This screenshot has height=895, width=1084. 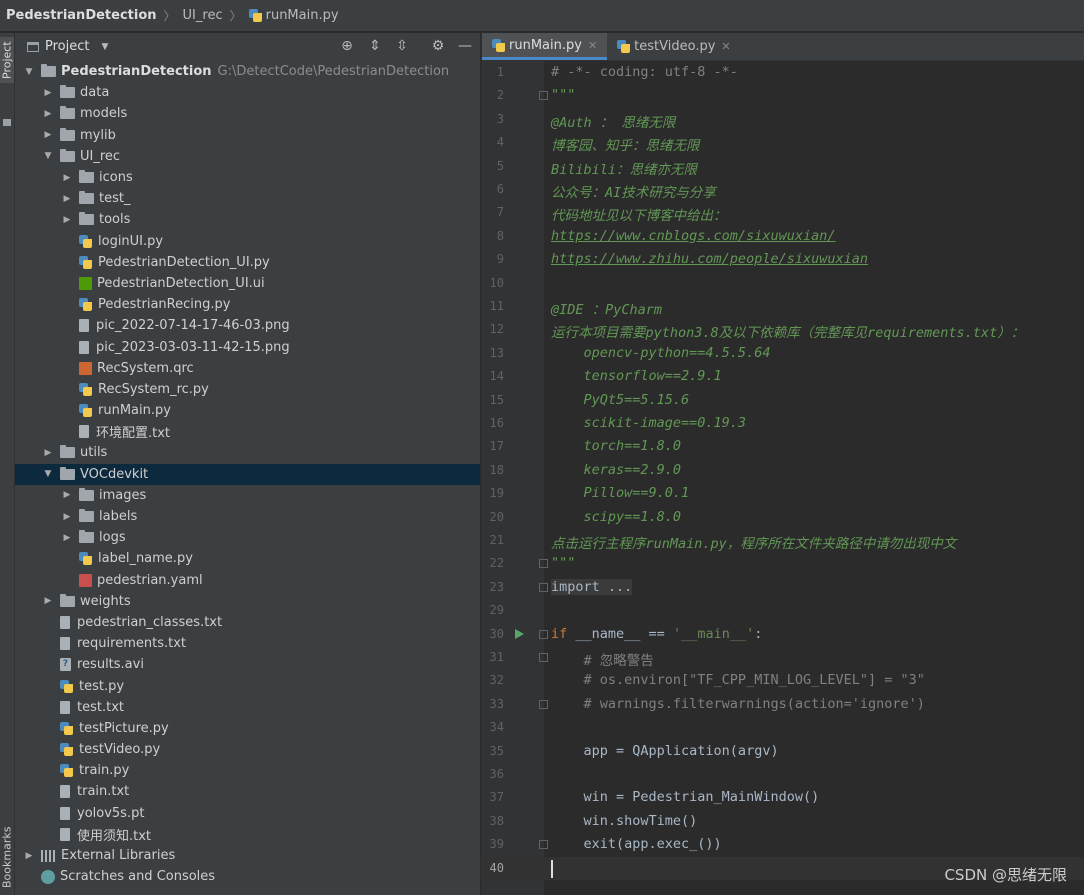 What do you see at coordinates (783, 563) in the screenshot?
I see `code-line: 22 """` at bounding box center [783, 563].